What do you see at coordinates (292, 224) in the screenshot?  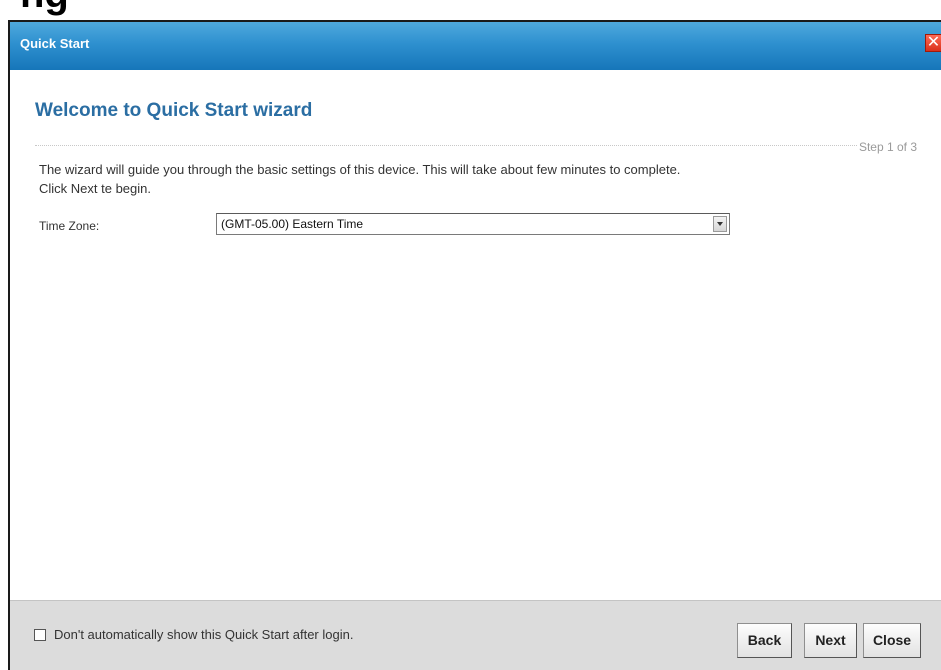 I see `time-zone-selected-value: (GMT-05.00) Eastern Time` at bounding box center [292, 224].